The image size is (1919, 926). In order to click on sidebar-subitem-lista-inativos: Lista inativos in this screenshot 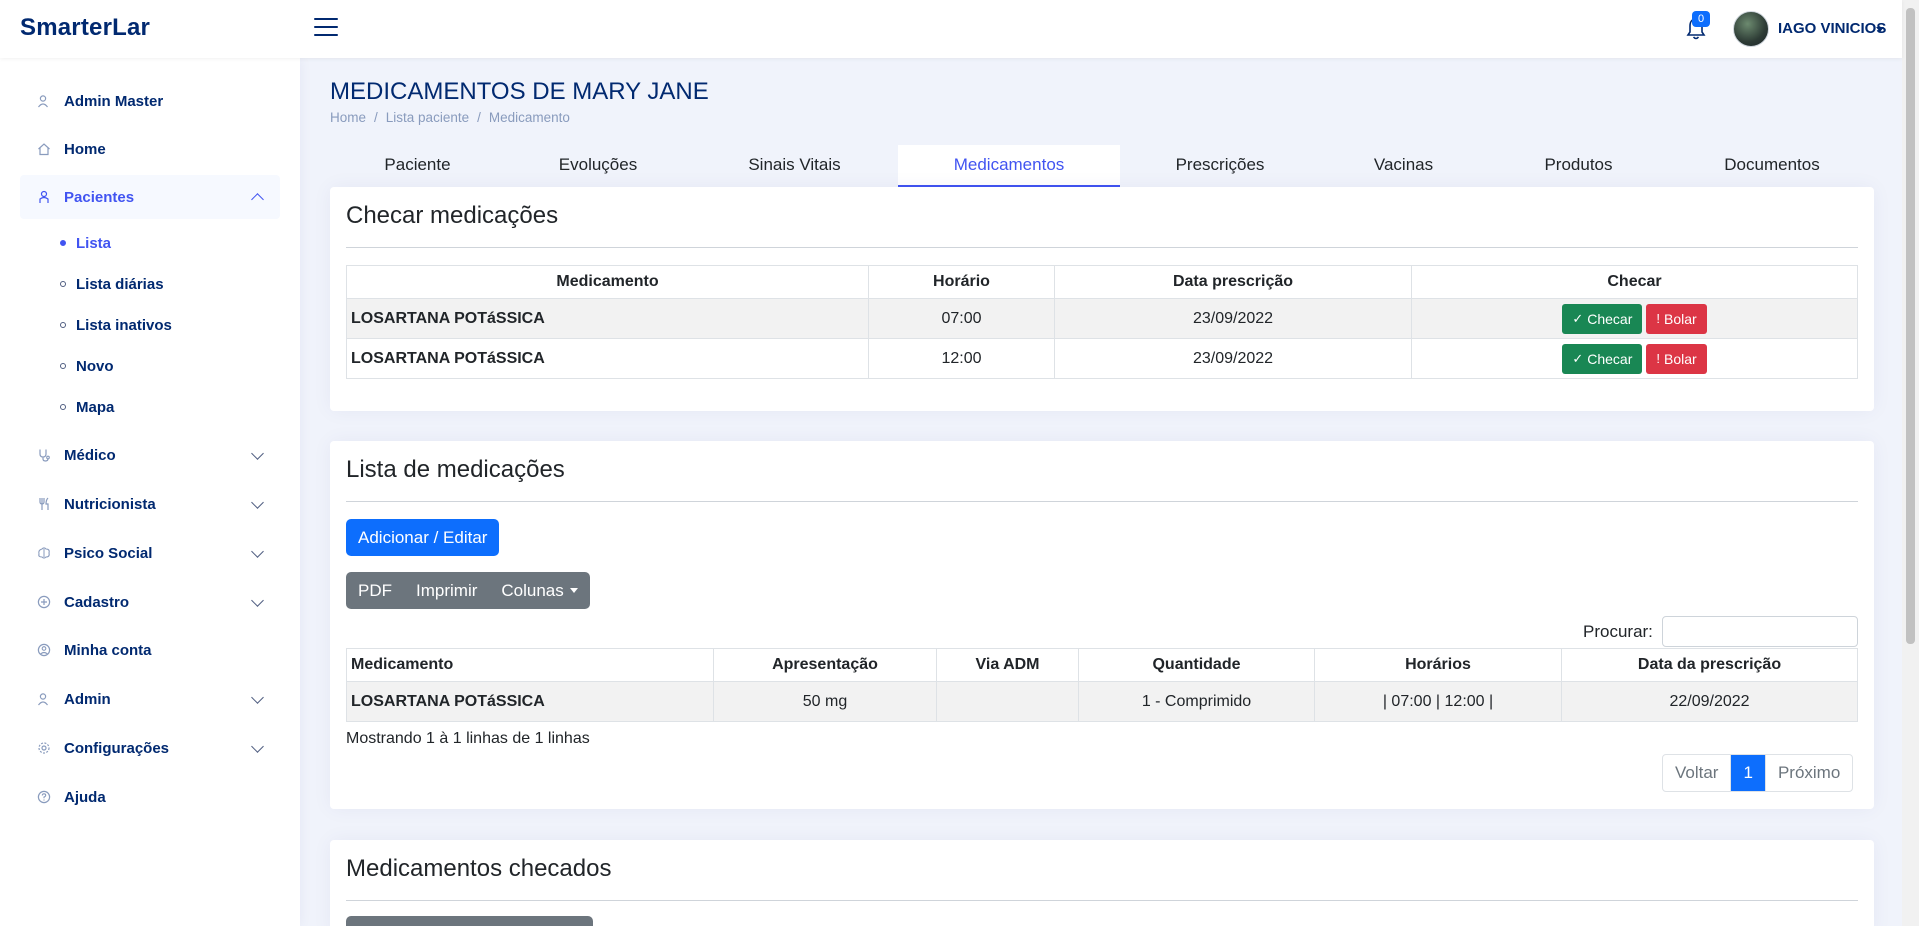, I will do `click(116, 325)`.